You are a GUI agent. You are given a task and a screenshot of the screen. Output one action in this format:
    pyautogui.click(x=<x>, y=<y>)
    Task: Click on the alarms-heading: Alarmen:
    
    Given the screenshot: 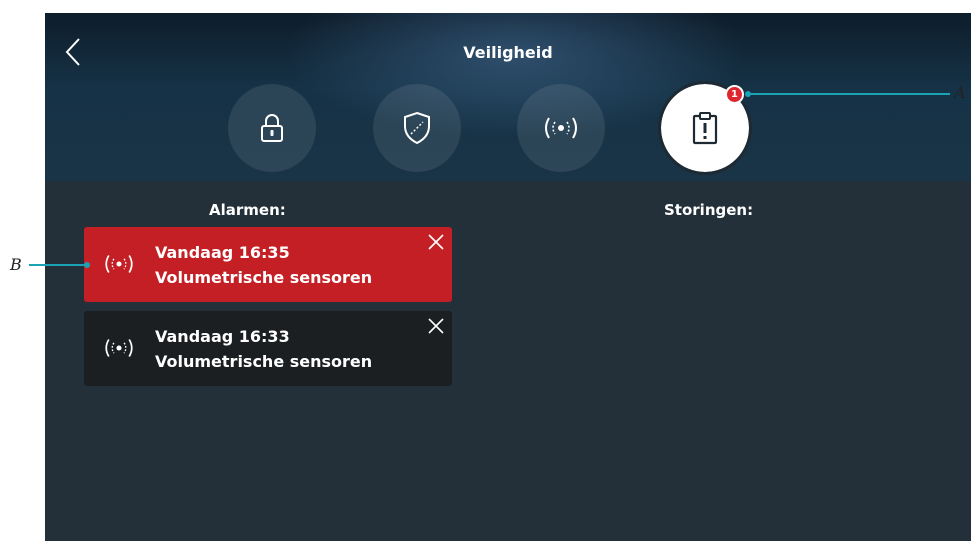 What is the action you would take?
    pyautogui.click(x=247, y=210)
    